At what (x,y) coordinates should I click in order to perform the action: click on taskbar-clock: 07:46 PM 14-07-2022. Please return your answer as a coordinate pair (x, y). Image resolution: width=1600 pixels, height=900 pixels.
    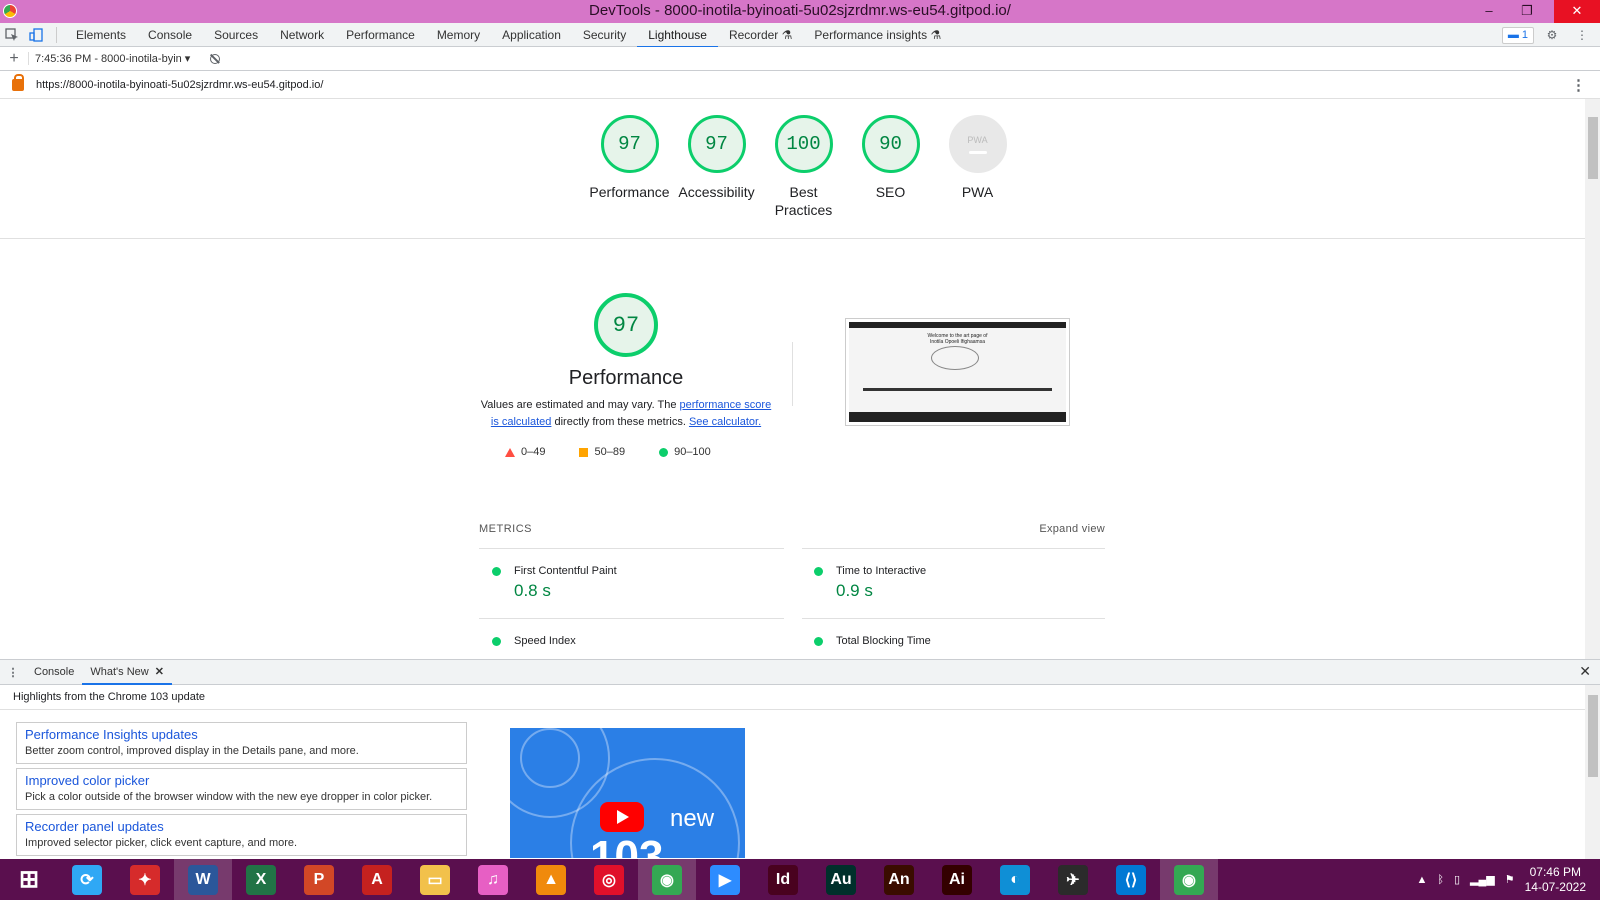
    Looking at the image, I should click on (1555, 880).